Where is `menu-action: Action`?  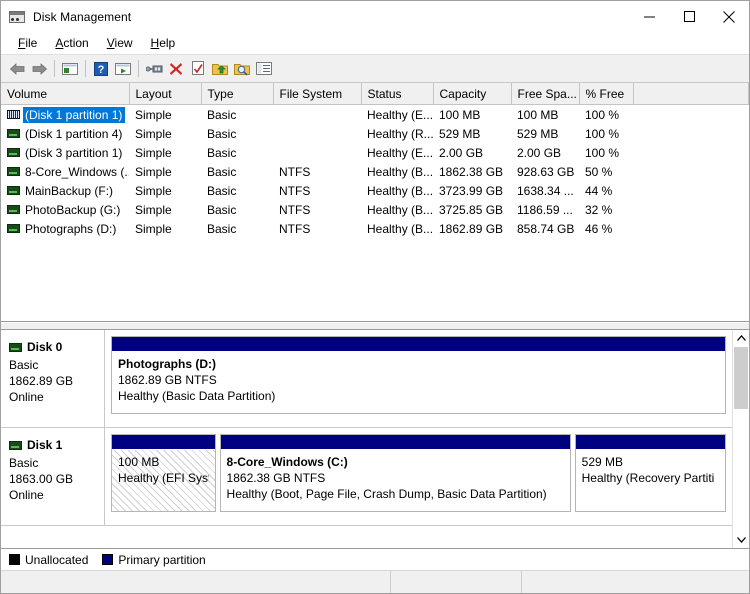 menu-action: Action is located at coordinates (71, 43).